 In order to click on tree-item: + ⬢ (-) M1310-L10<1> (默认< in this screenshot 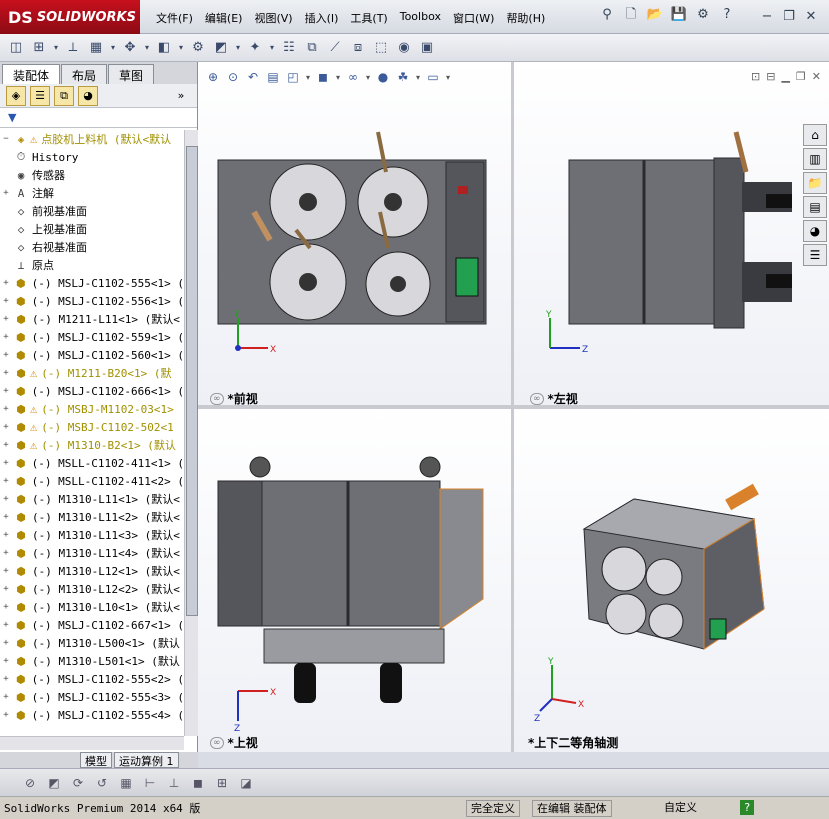, I will do `click(92, 607)`.